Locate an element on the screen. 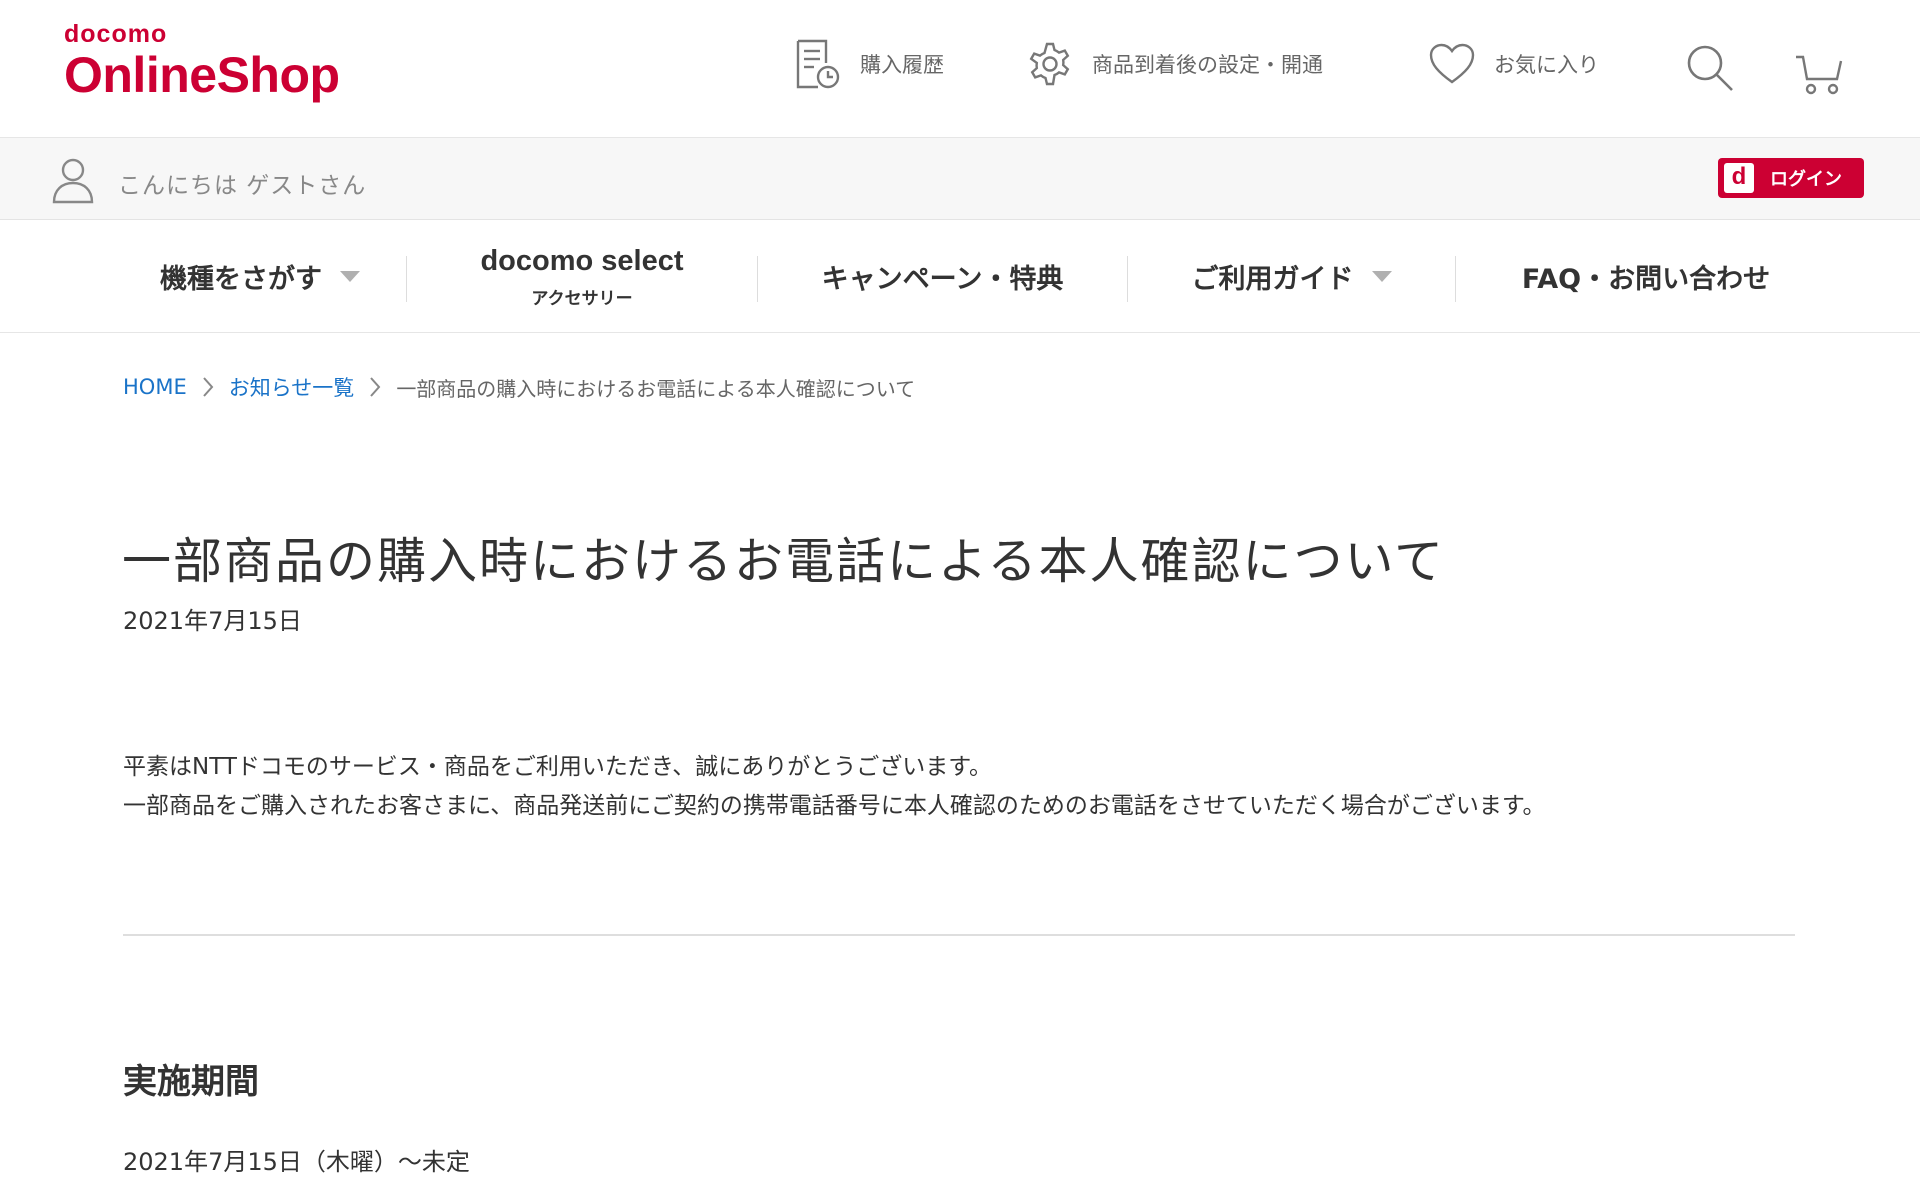 Image resolution: width=1920 pixels, height=1192 pixels. breadcrumb-current: 一部商品の購入時におけるお電話による本人確認について is located at coordinates (656, 388).